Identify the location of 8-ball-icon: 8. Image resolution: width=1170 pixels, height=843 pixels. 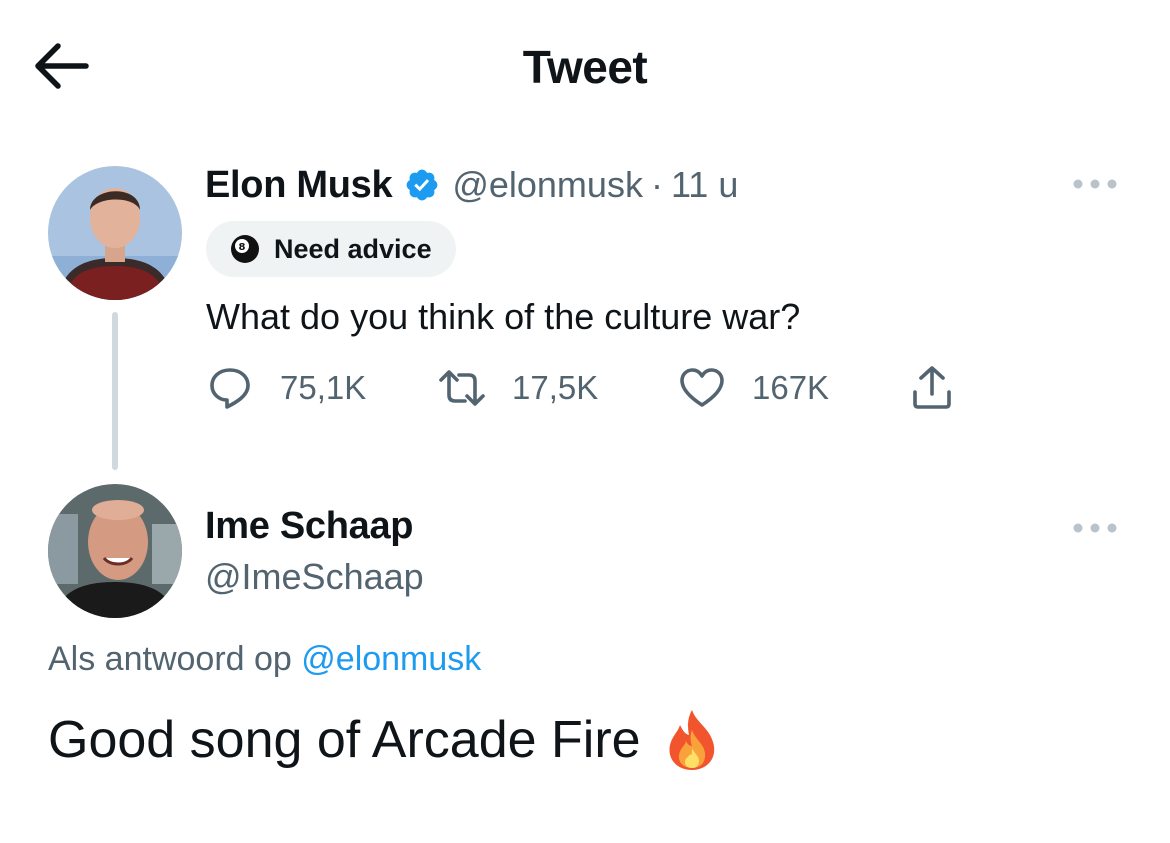
(245, 249).